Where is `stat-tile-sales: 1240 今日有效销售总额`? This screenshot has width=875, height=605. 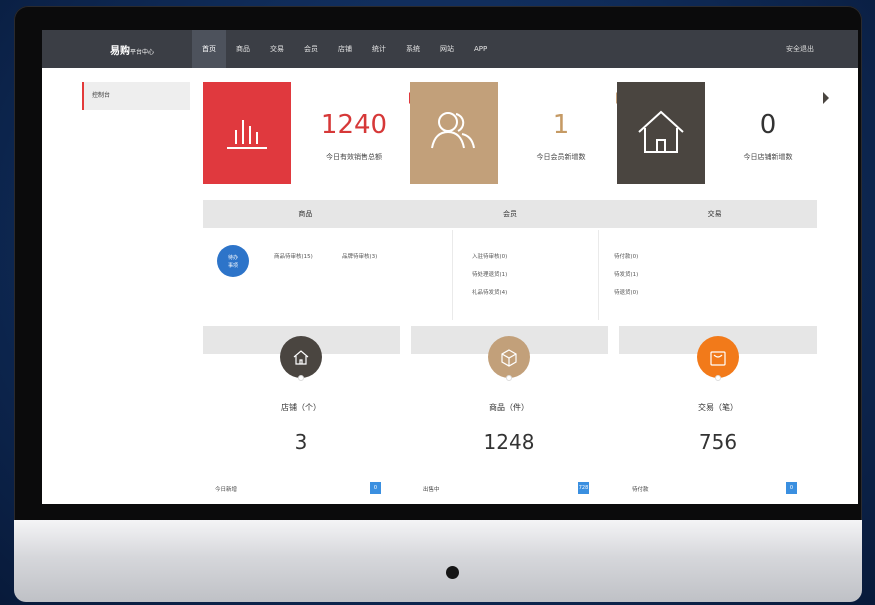
stat-tile-sales: 1240 今日有效销售总额 is located at coordinates (309, 133).